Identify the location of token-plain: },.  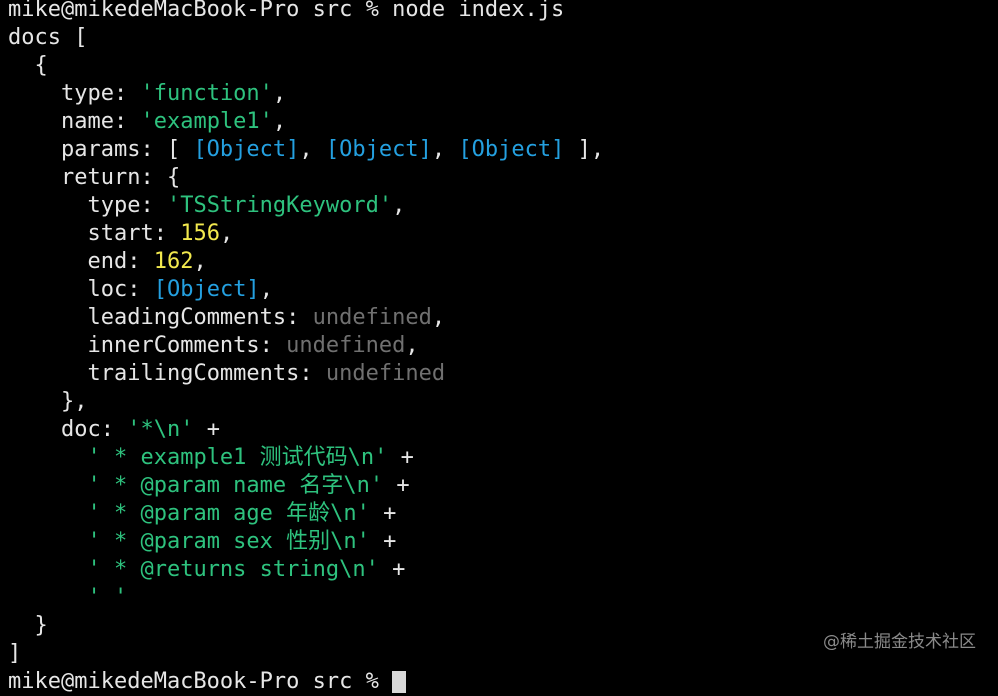
(74, 401).